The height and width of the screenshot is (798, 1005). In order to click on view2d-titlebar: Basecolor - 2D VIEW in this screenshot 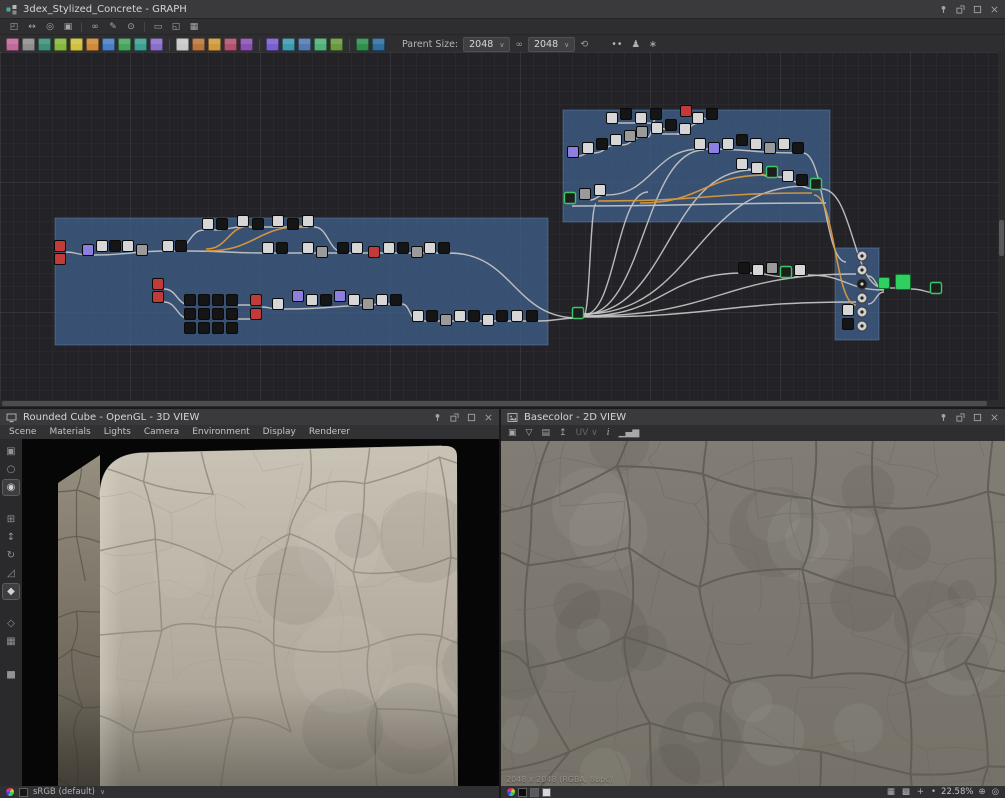, I will do `click(753, 417)`.